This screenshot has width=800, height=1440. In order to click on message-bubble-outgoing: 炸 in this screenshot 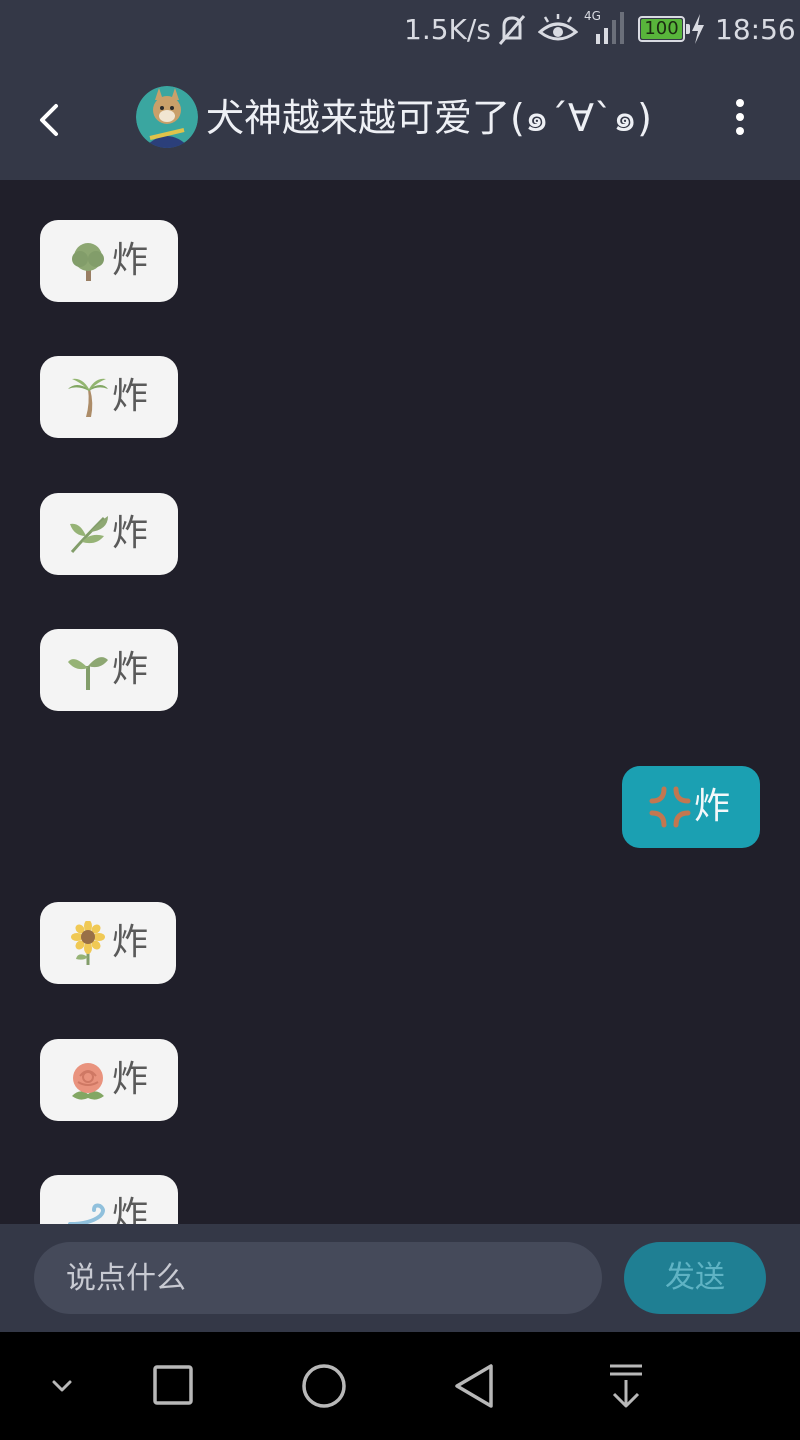, I will do `click(690, 807)`.